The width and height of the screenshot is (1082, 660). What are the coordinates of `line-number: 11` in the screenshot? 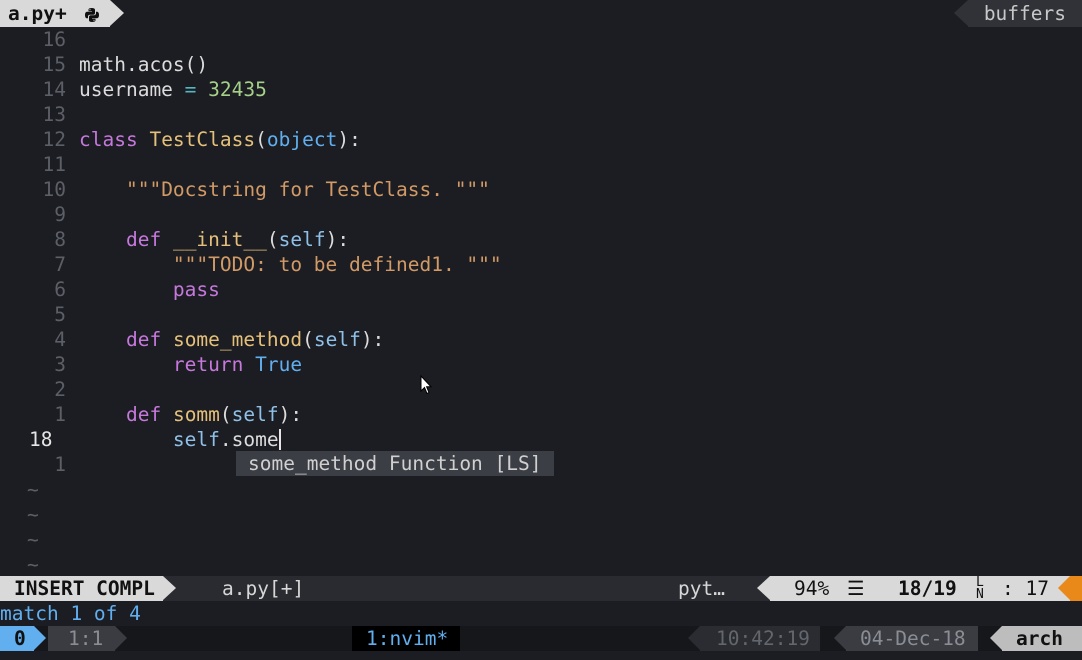 It's located at (54, 164).